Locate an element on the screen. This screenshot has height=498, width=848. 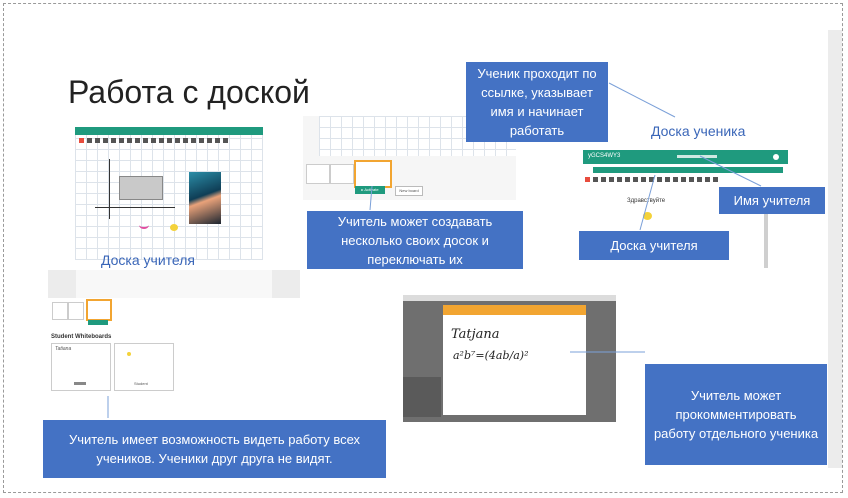
line-student-link is located at coordinates (642, 100).